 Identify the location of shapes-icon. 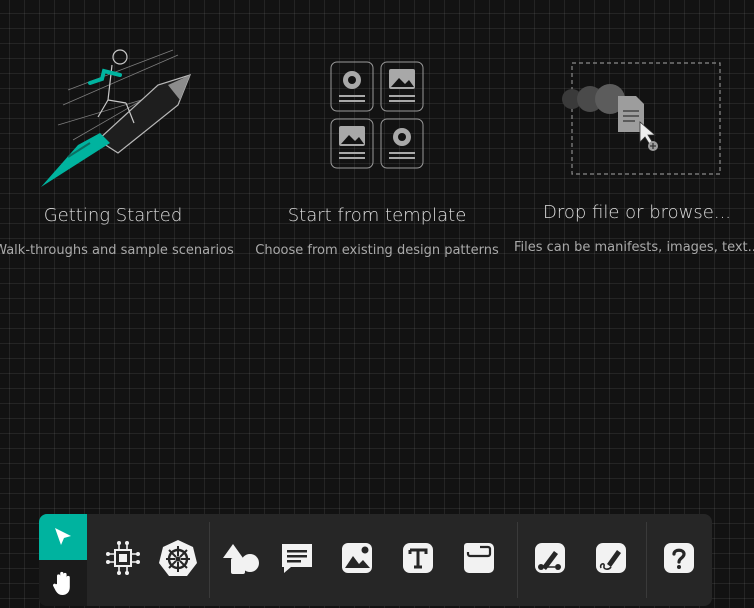
(241, 559).